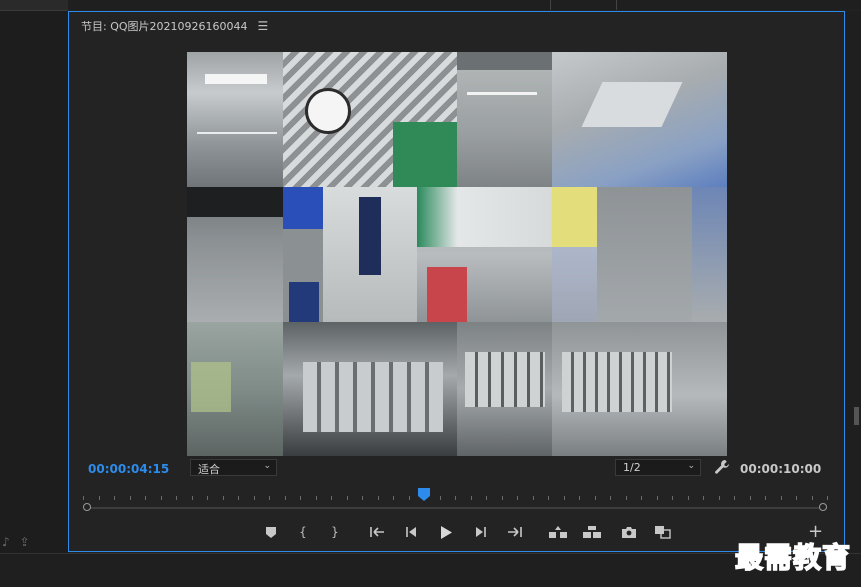 The image size is (861, 587). I want to click on watermark-text: 最需教育, so click(793, 557).